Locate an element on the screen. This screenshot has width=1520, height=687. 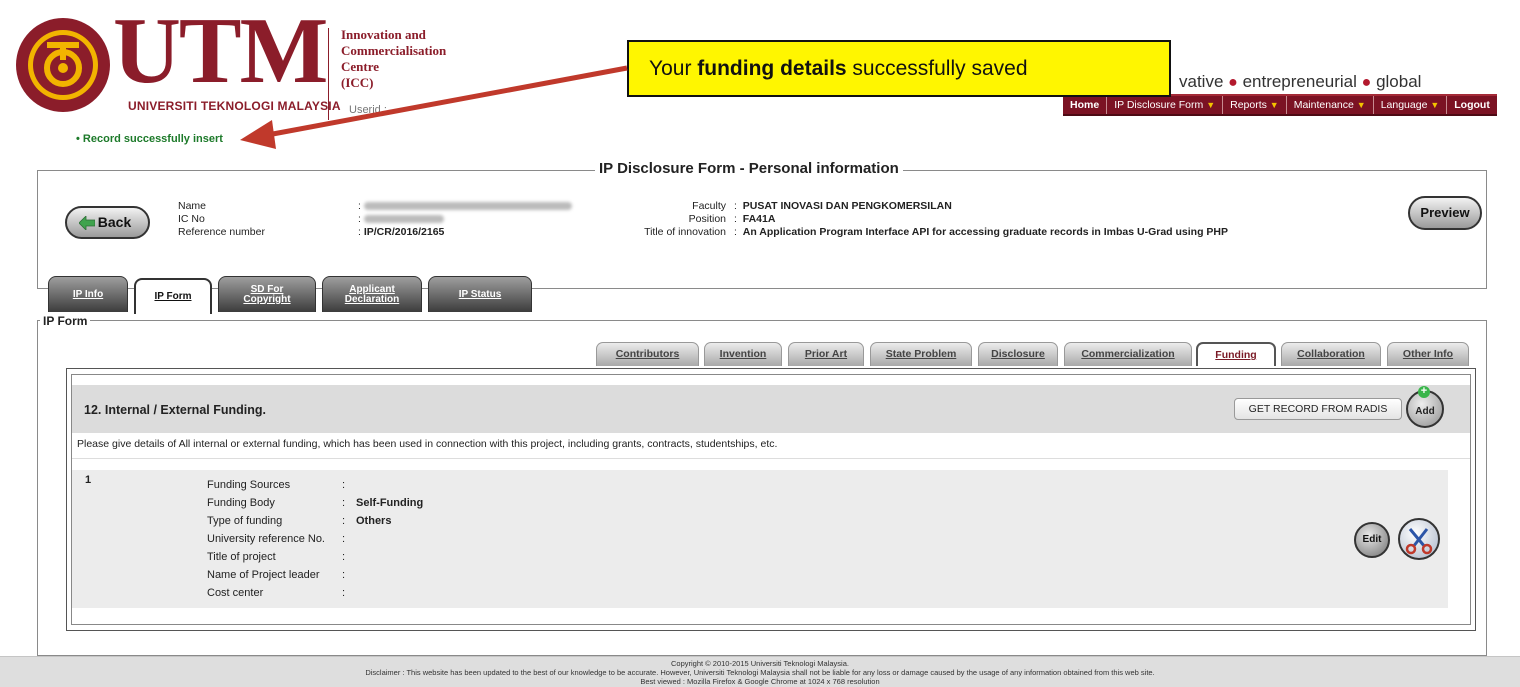
preview-button: Preview is located at coordinates (1445, 213).